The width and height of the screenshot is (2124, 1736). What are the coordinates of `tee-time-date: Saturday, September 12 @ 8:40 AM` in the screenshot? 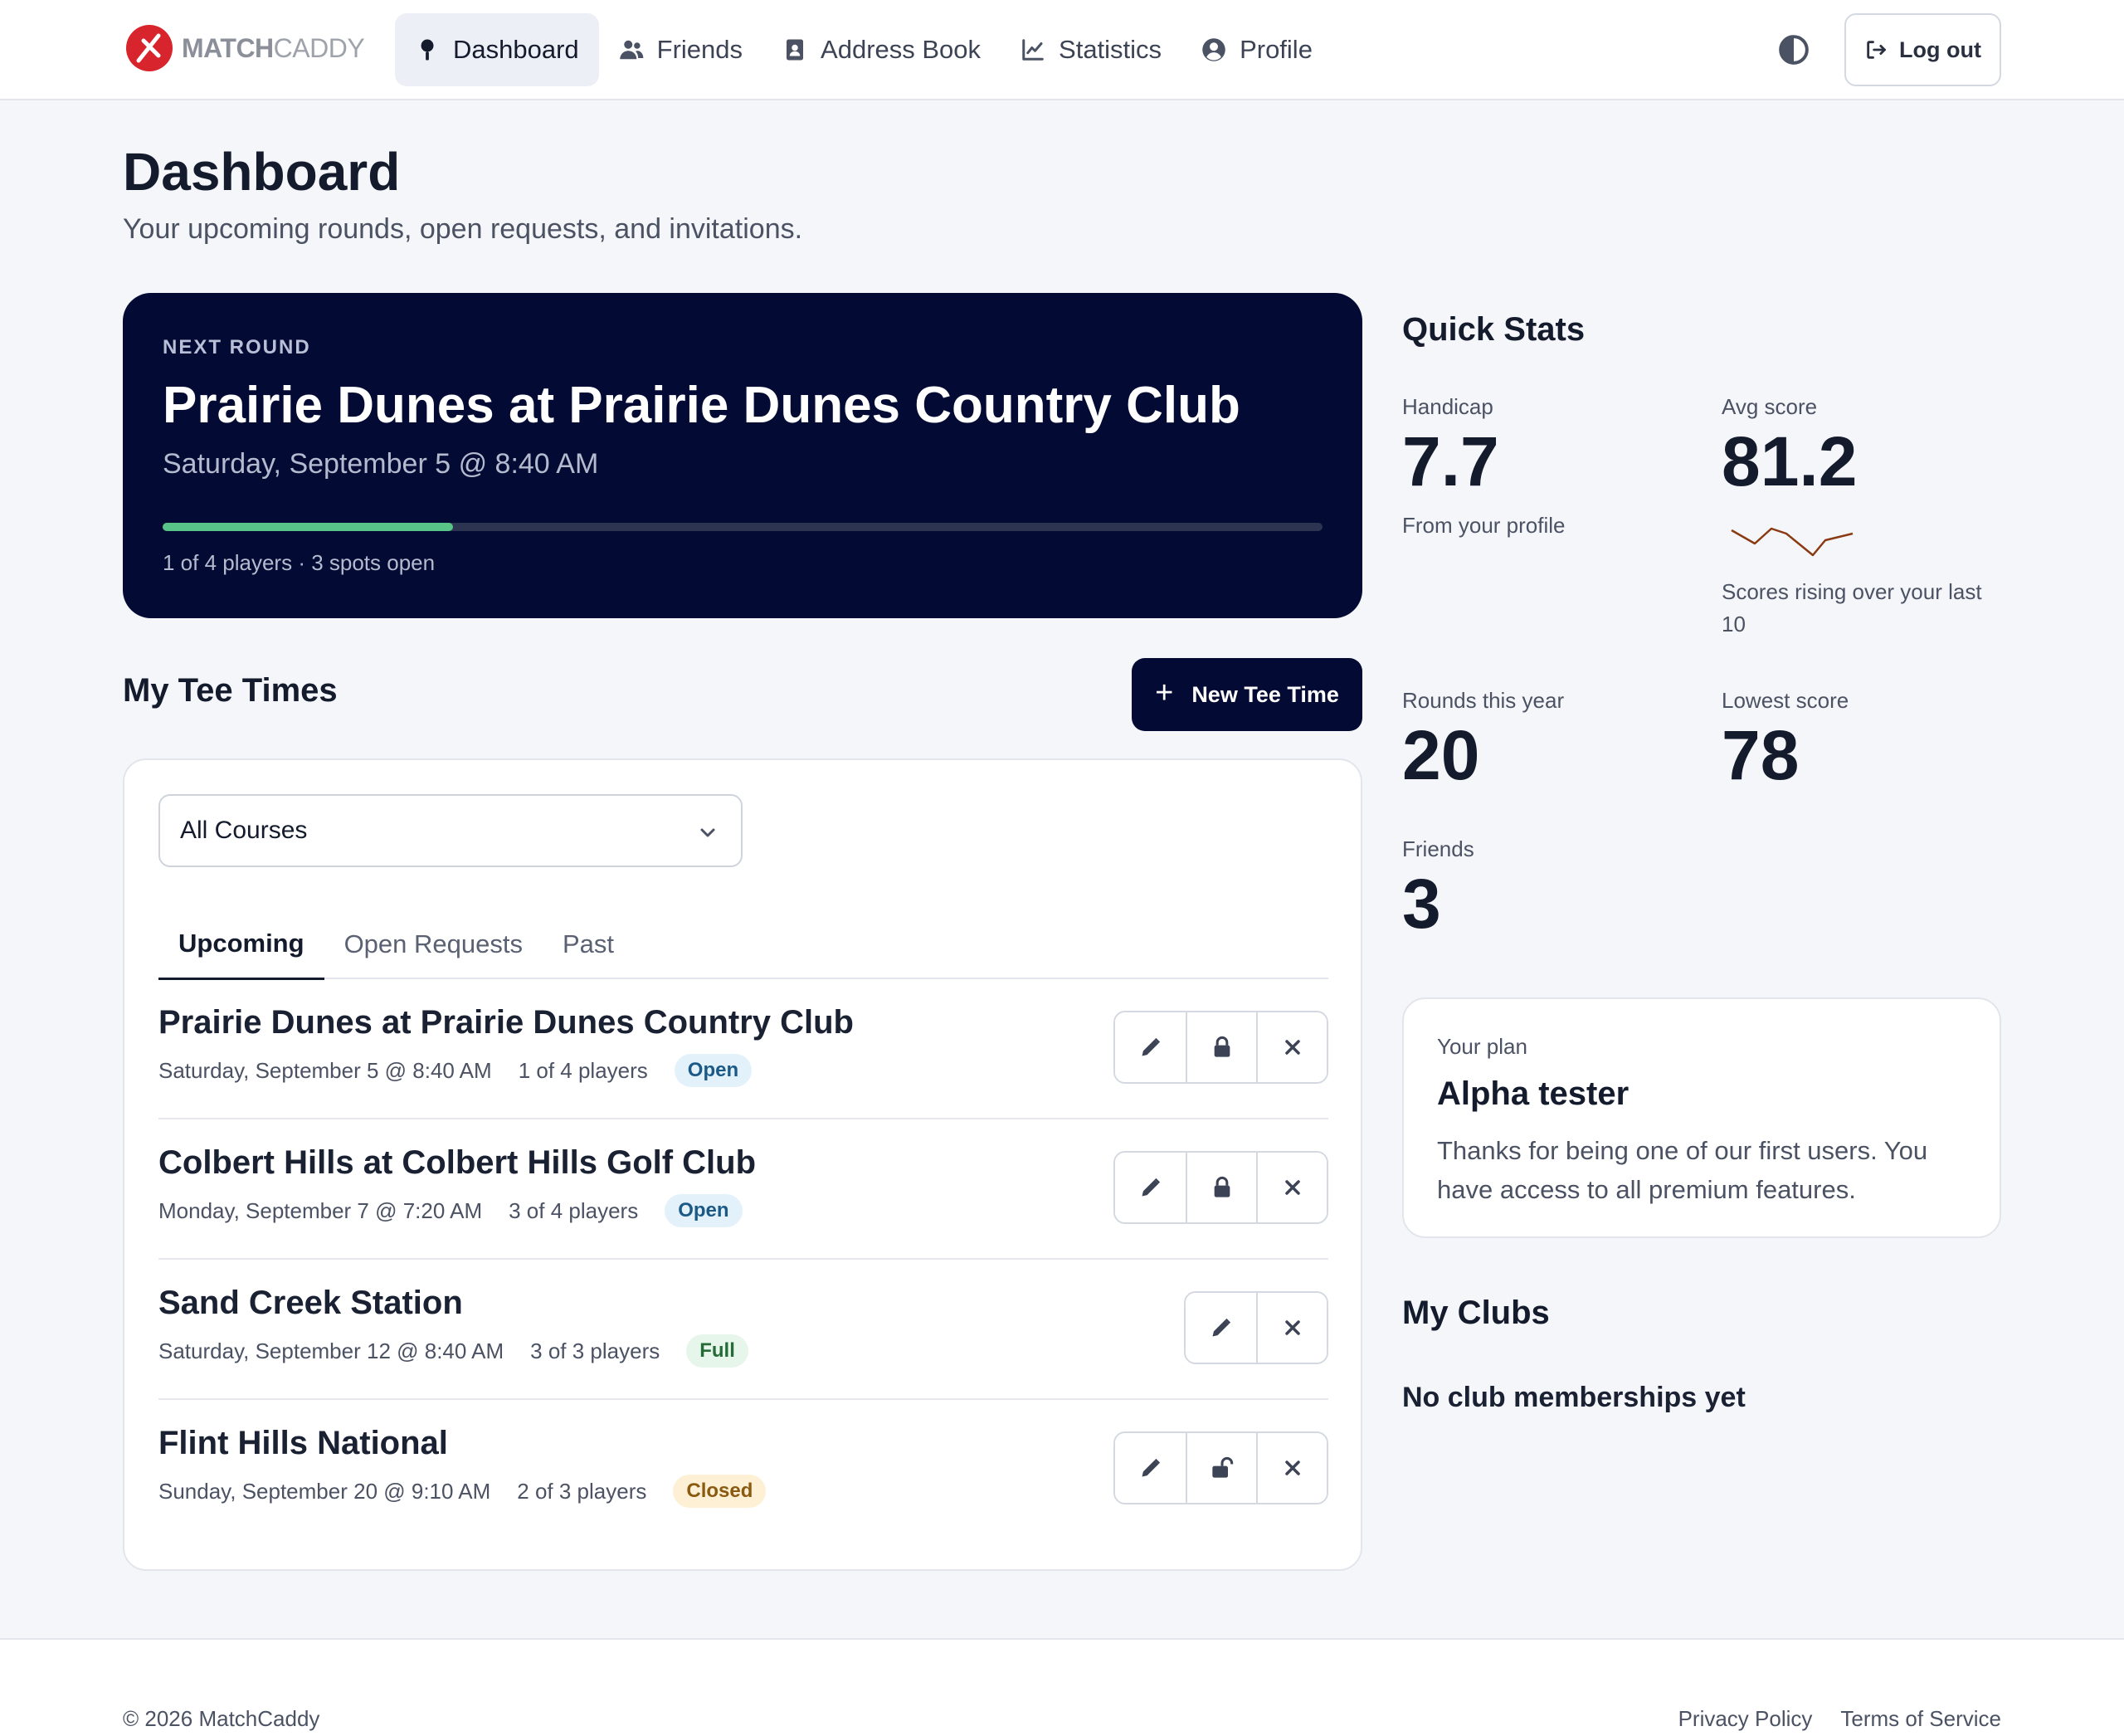 It's located at (331, 1350).